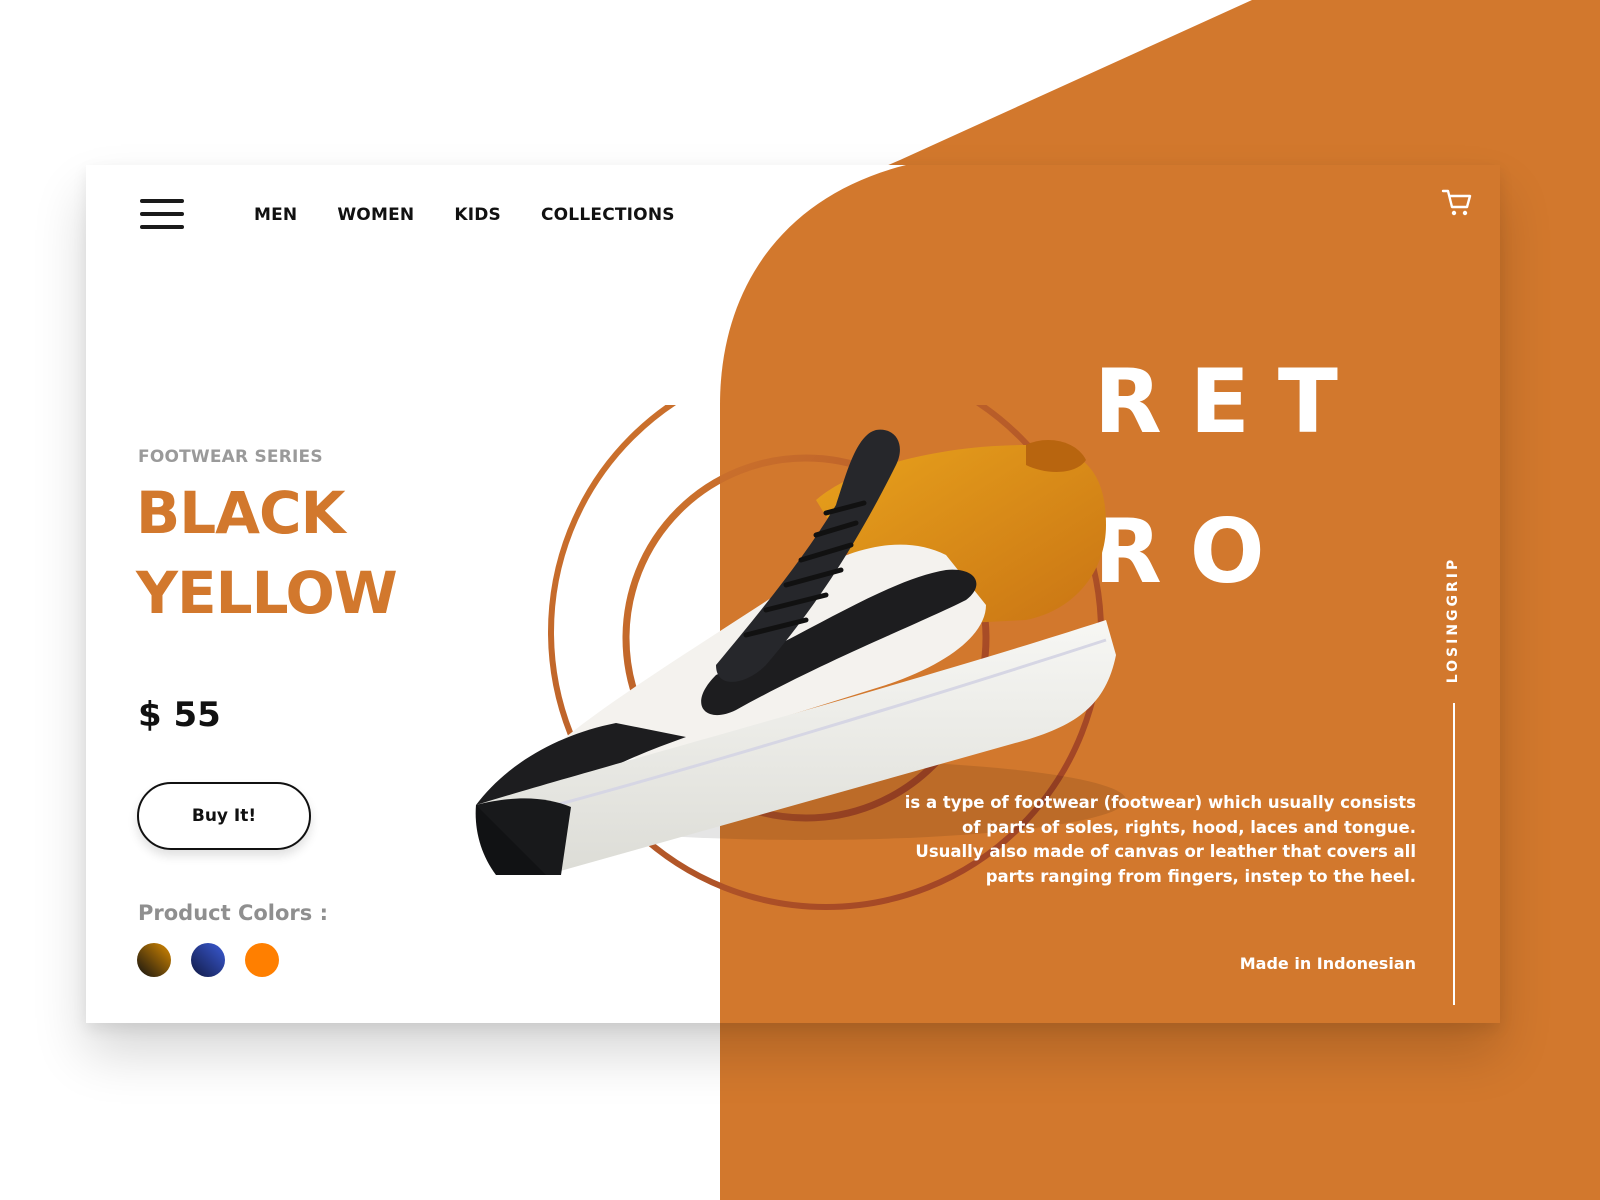  What do you see at coordinates (1454, 854) in the screenshot?
I see `brand-divider-line` at bounding box center [1454, 854].